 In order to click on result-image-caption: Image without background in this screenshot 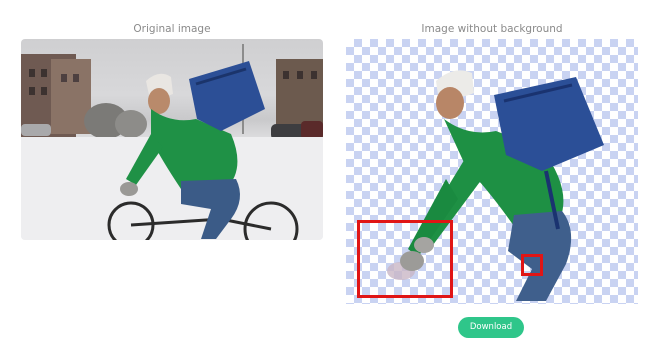, I will do `click(492, 29)`.